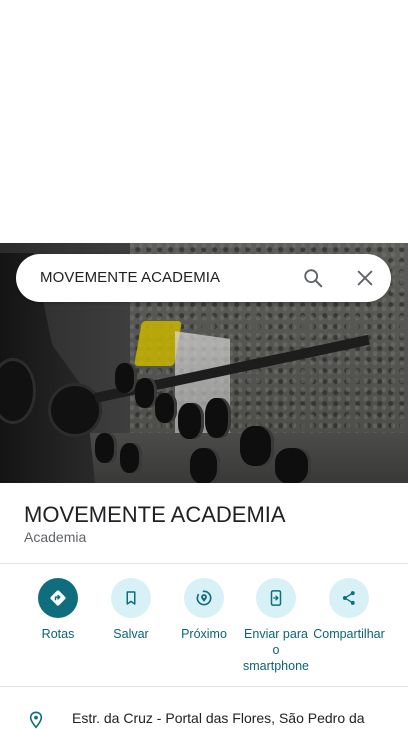 Image resolution: width=408 pixels, height=729 pixels. Describe the element at coordinates (55, 537) in the screenshot. I see `place-category: Academia` at that location.